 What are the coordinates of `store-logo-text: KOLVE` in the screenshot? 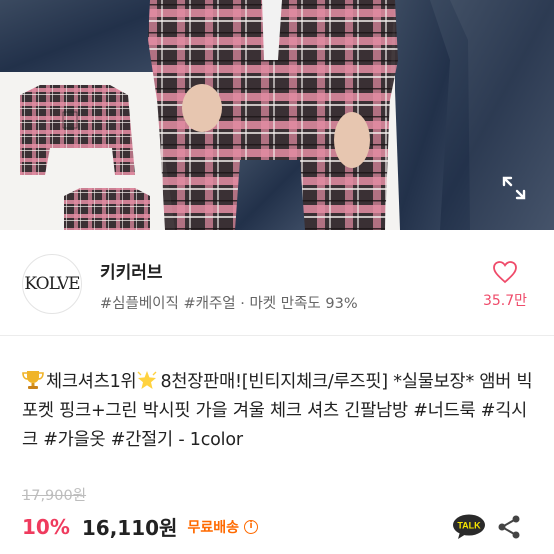 It's located at (52, 284).